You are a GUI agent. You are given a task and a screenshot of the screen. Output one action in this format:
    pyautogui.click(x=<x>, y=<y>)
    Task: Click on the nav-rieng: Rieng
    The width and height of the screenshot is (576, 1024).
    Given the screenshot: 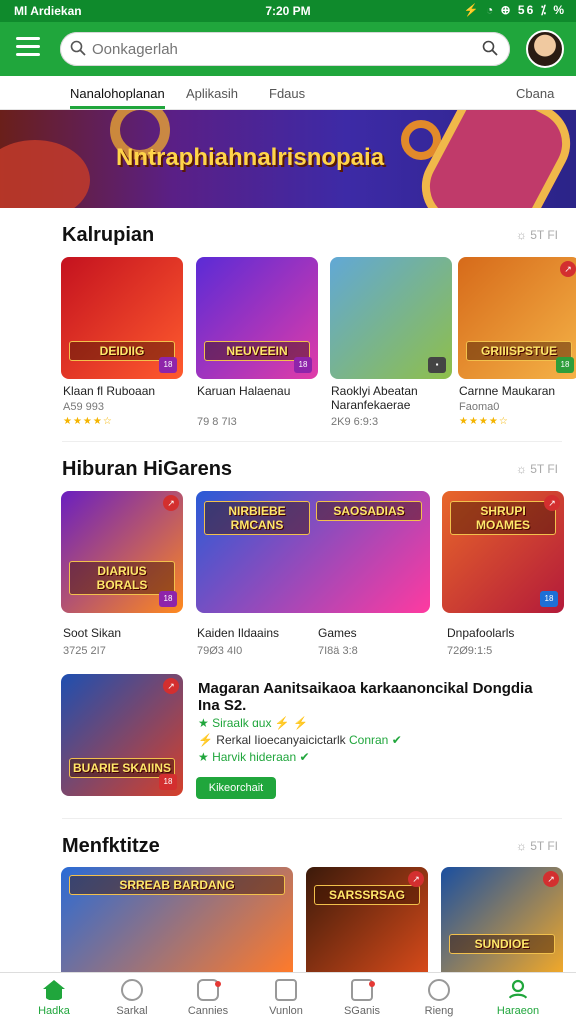 What is the action you would take?
    pyautogui.click(x=439, y=998)
    